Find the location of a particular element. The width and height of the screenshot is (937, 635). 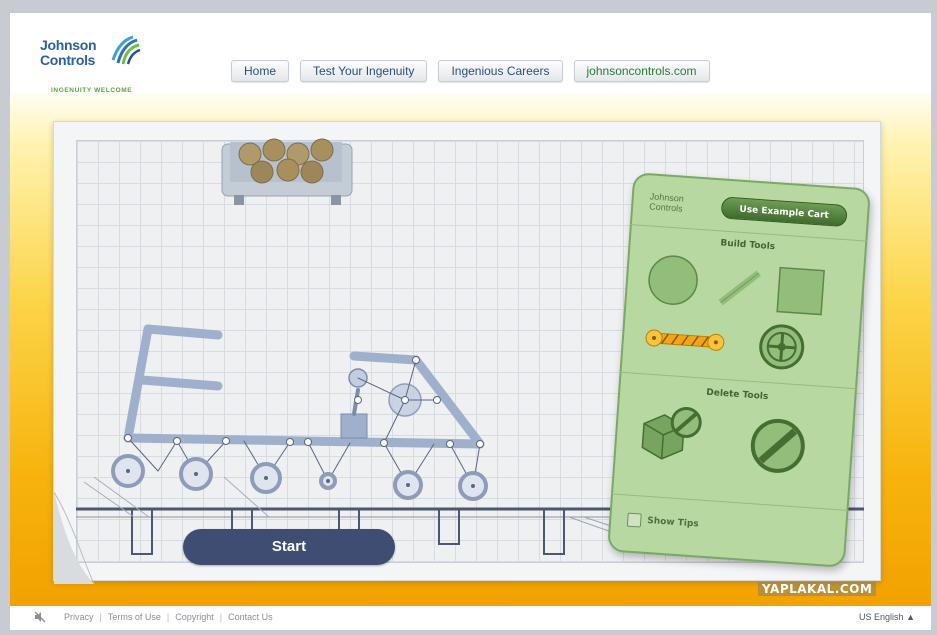

language-label: US English is located at coordinates (881, 617).